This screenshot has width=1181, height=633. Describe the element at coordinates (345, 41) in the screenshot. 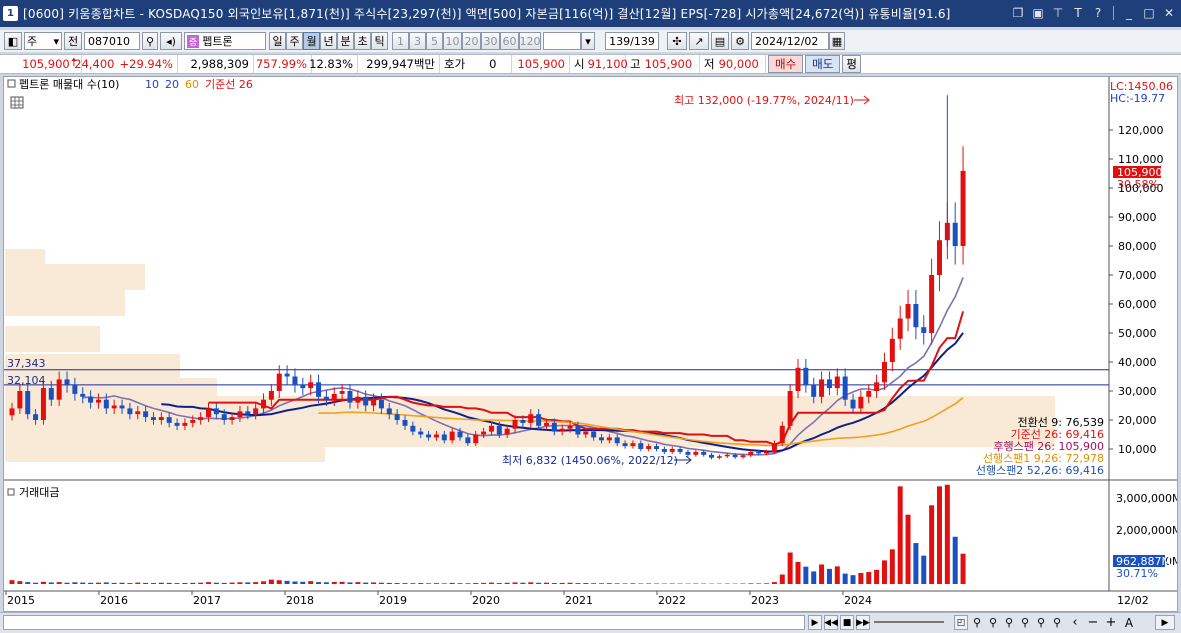

I see `period-minute: 분` at that location.